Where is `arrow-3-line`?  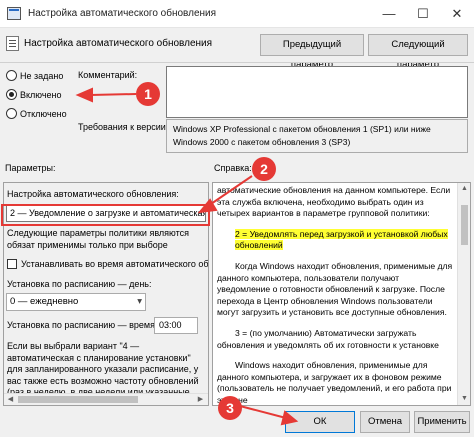 arrow-3-line is located at coordinates (263, 412).